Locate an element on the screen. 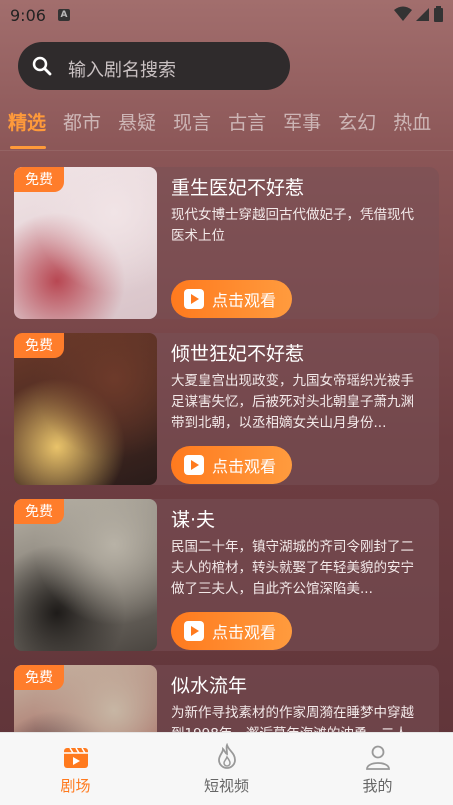 The image size is (453, 805). status-bar: 9:06 A is located at coordinates (226, 17).